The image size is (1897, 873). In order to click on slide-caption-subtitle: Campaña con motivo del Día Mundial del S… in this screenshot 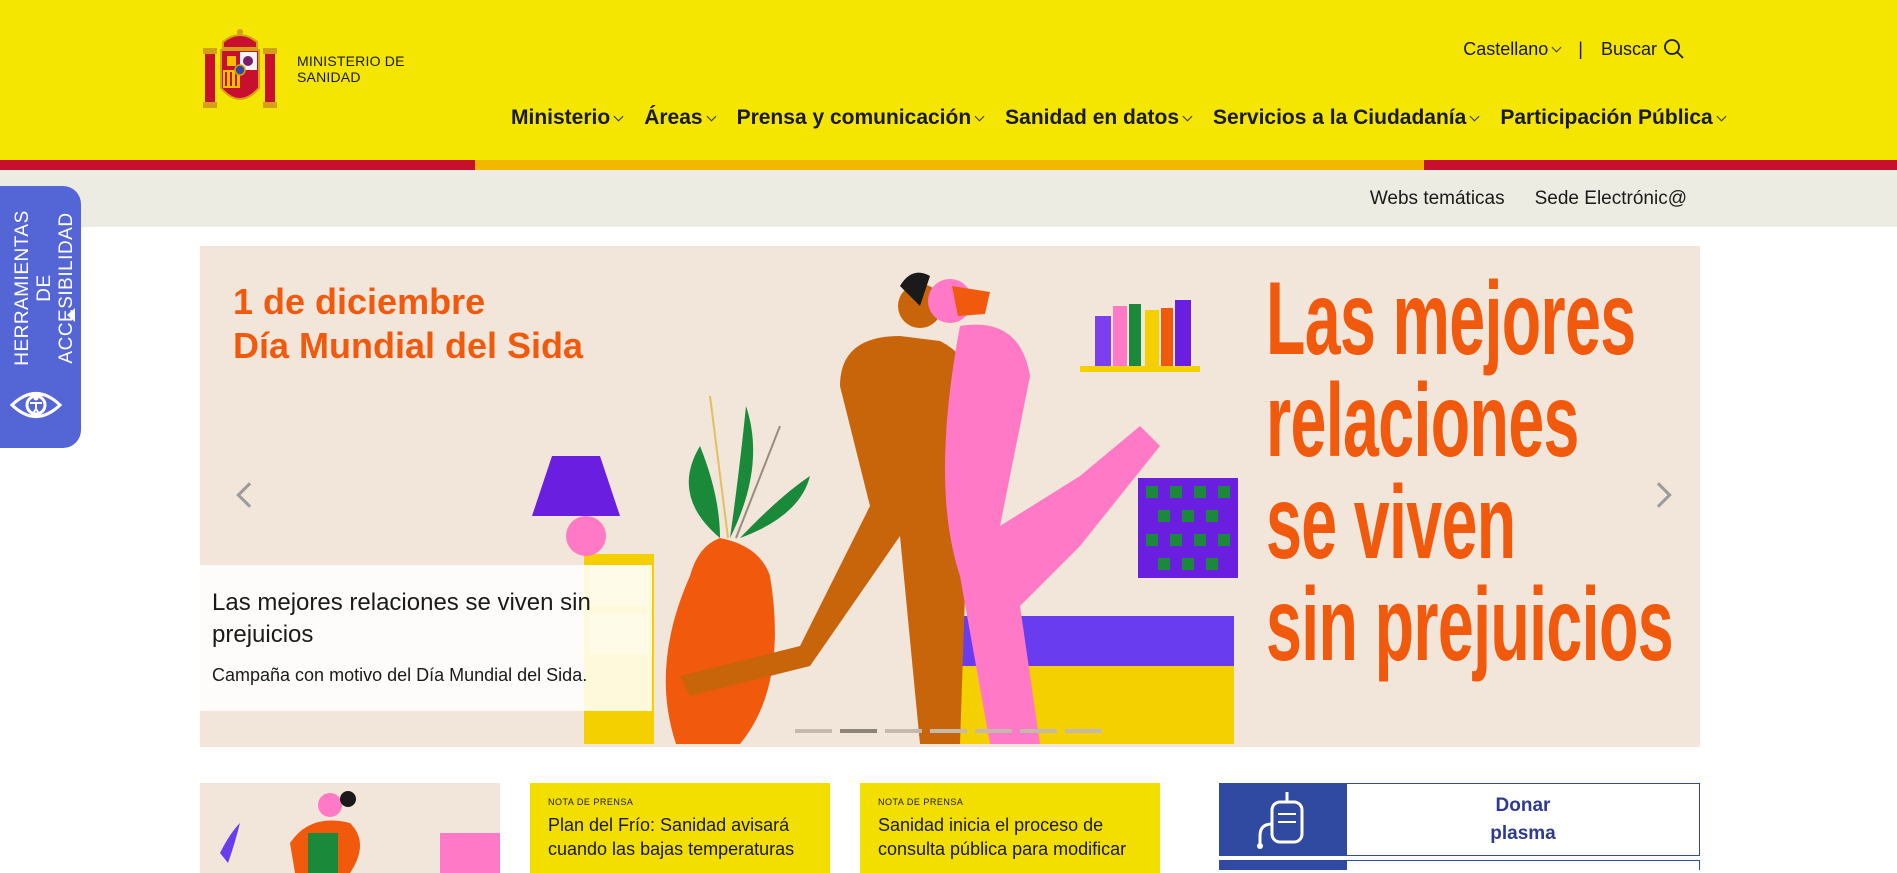, I will do `click(400, 675)`.